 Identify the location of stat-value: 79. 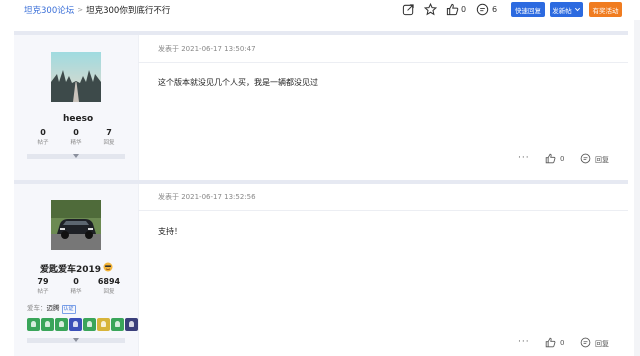
(43, 281).